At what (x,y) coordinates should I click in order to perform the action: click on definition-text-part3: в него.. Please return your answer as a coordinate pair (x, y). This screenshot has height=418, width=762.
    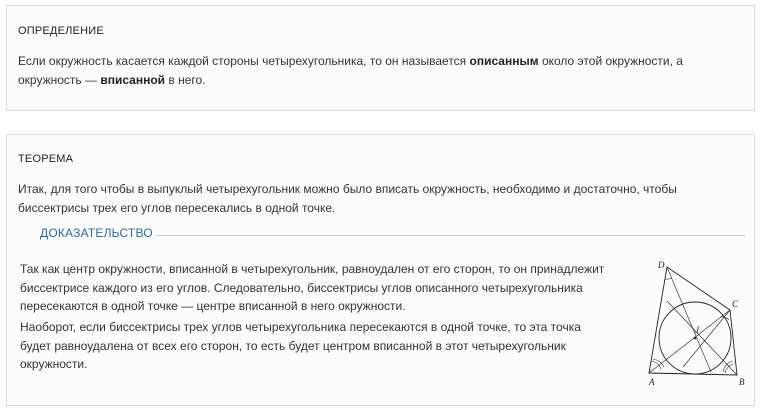
    Looking at the image, I should click on (185, 80).